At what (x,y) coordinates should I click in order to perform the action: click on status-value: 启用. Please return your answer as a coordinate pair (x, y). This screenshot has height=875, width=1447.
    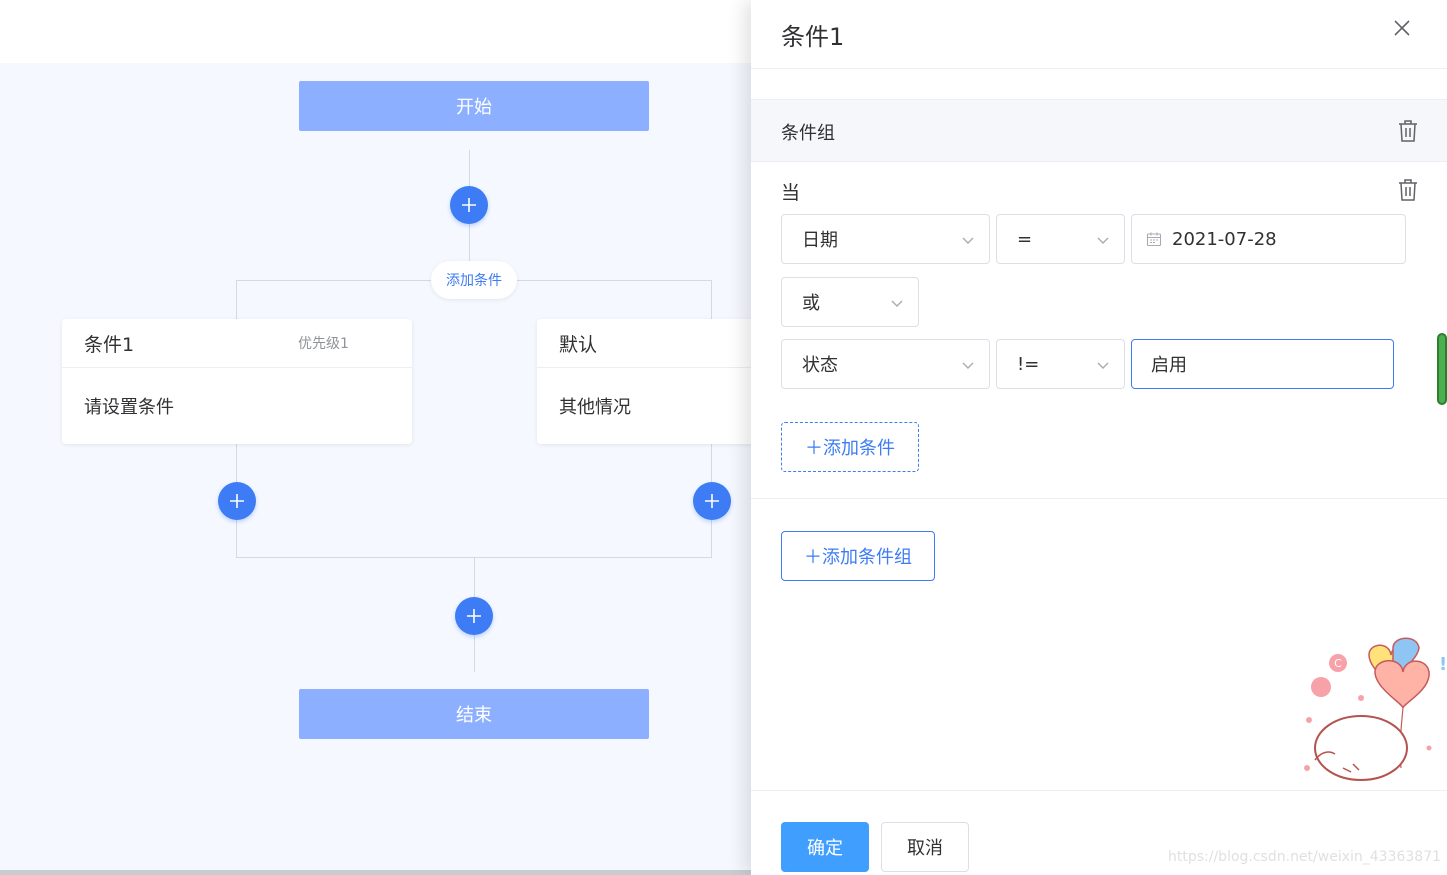
    Looking at the image, I should click on (1169, 365).